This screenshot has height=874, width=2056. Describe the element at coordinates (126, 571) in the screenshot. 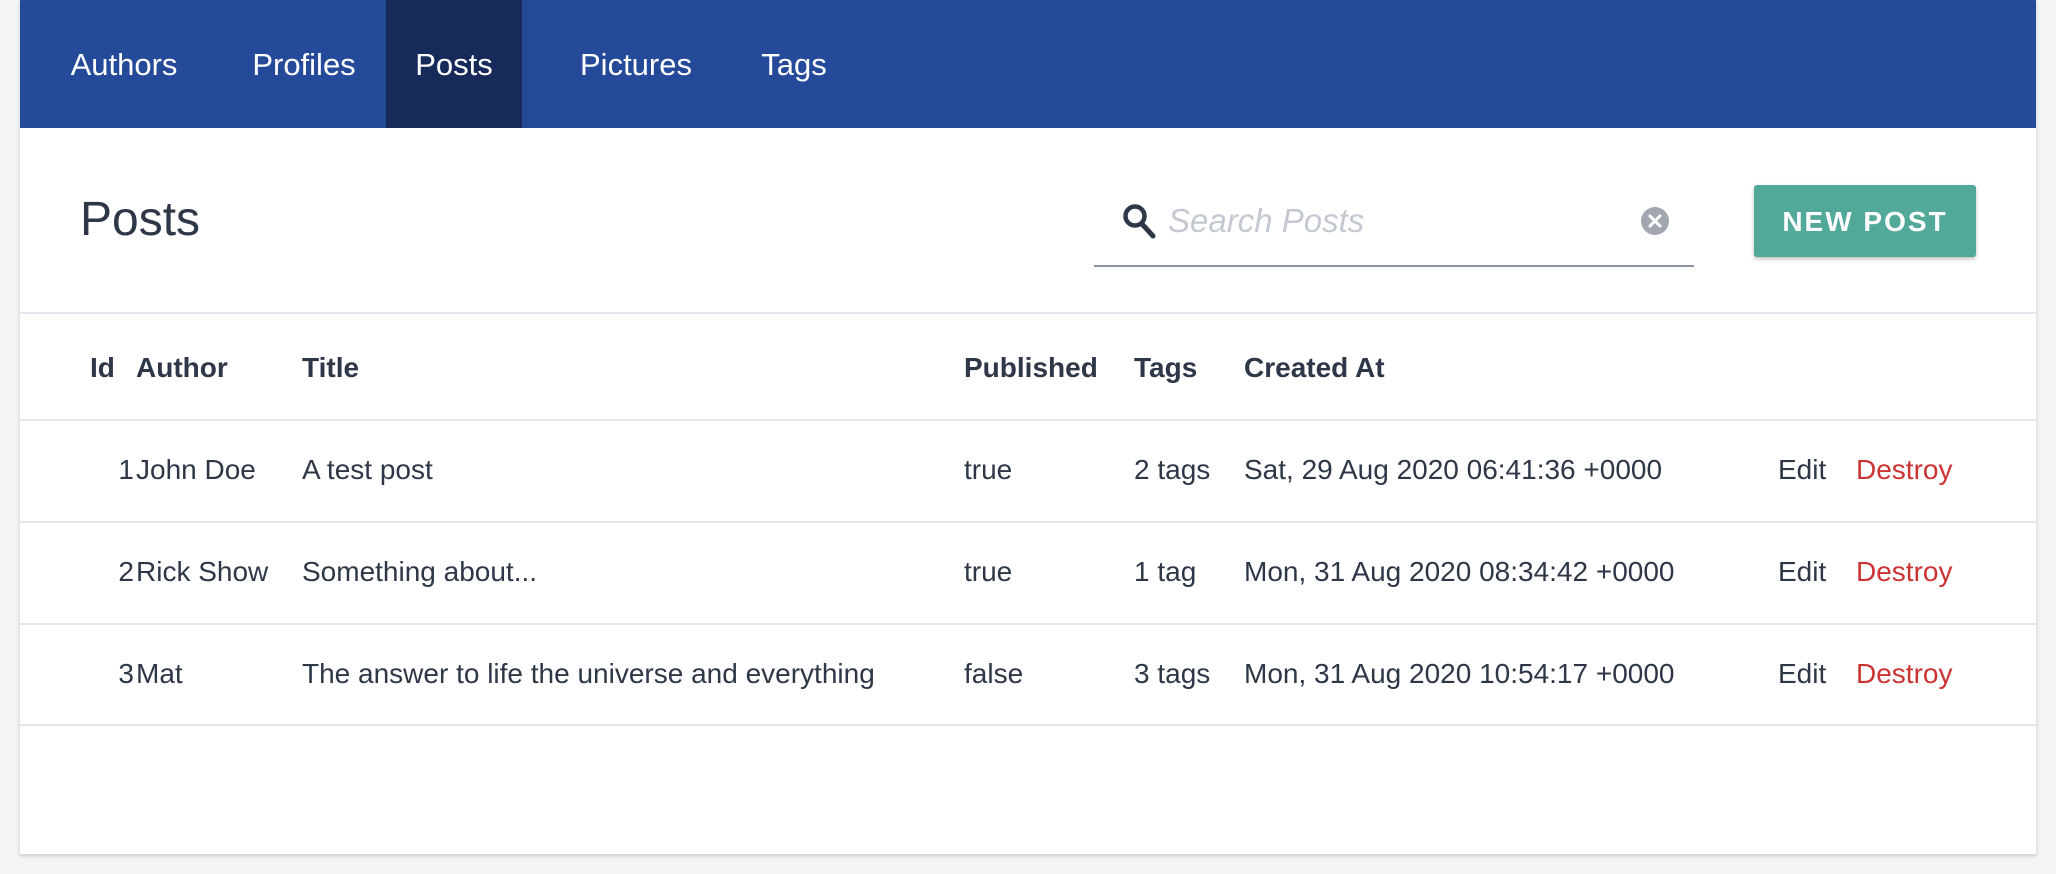

I see `row-id: 2` at that location.